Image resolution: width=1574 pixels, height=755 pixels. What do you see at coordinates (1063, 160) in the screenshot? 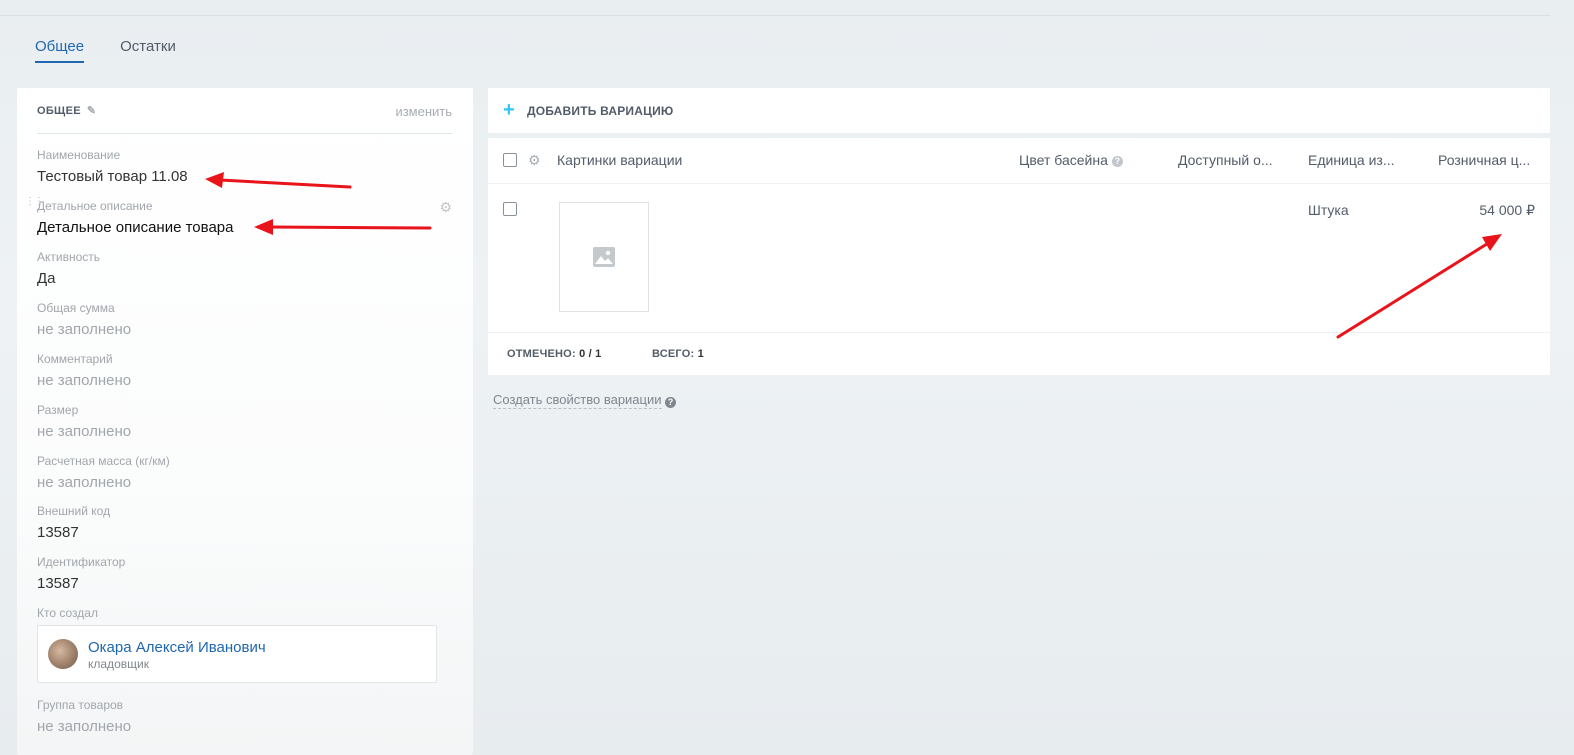
I see `column-header-label: Цвет басейна` at bounding box center [1063, 160].